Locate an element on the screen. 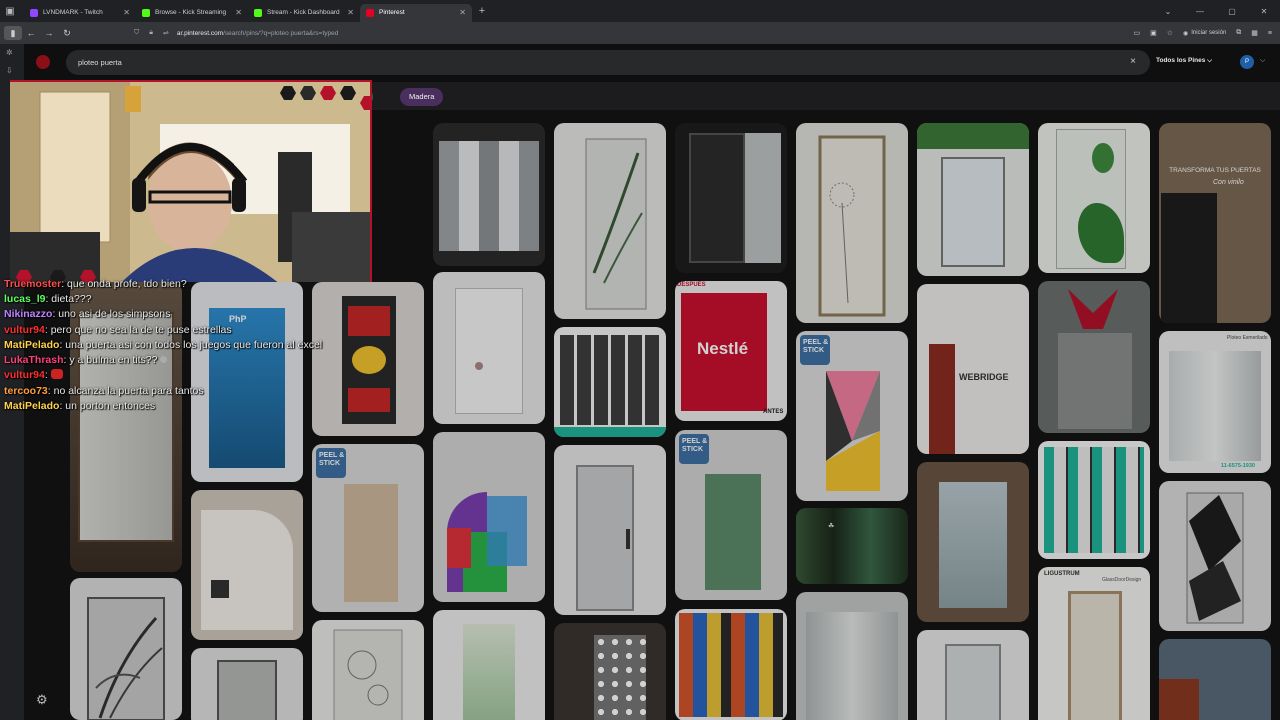 The image size is (1280, 720). mandala-door-image is located at coordinates (733, 532).